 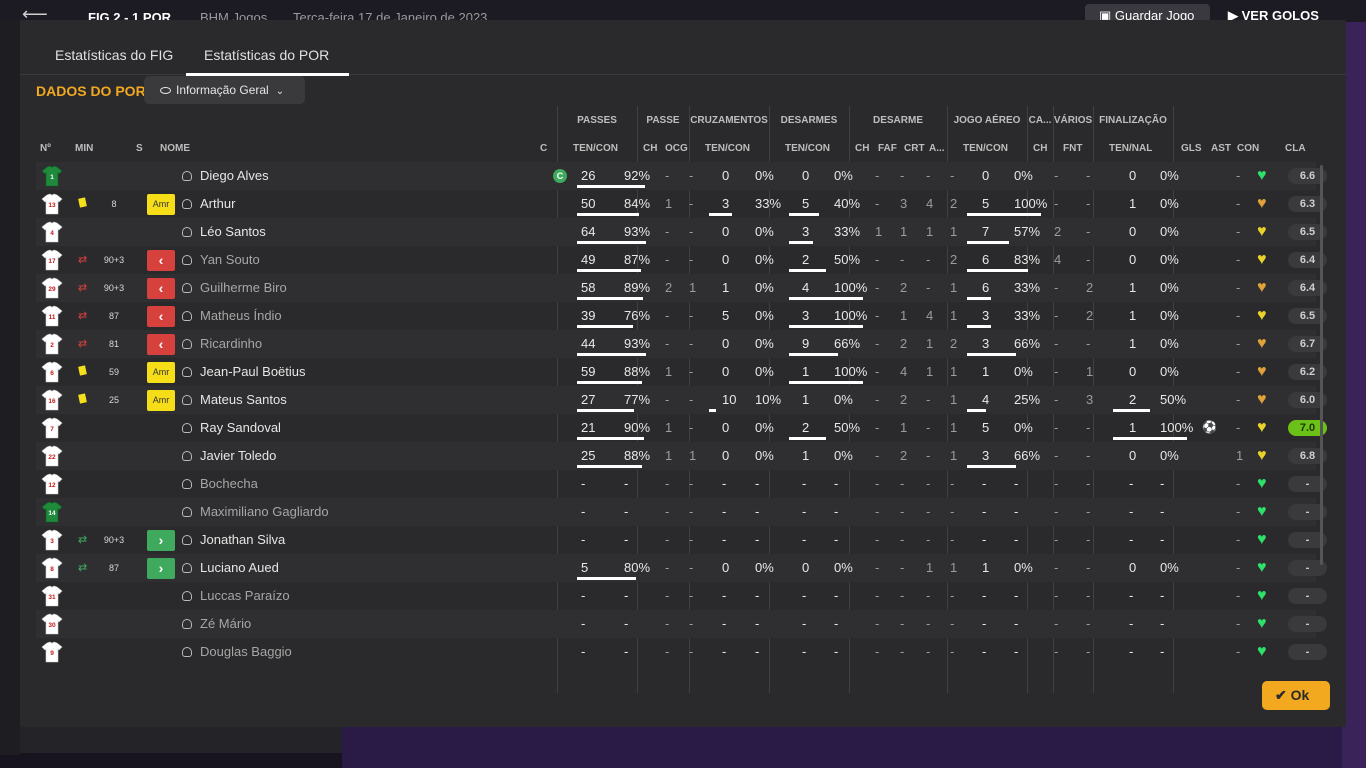 What do you see at coordinates (806, 399) in the screenshot?
I see `stat-dt: 1` at bounding box center [806, 399].